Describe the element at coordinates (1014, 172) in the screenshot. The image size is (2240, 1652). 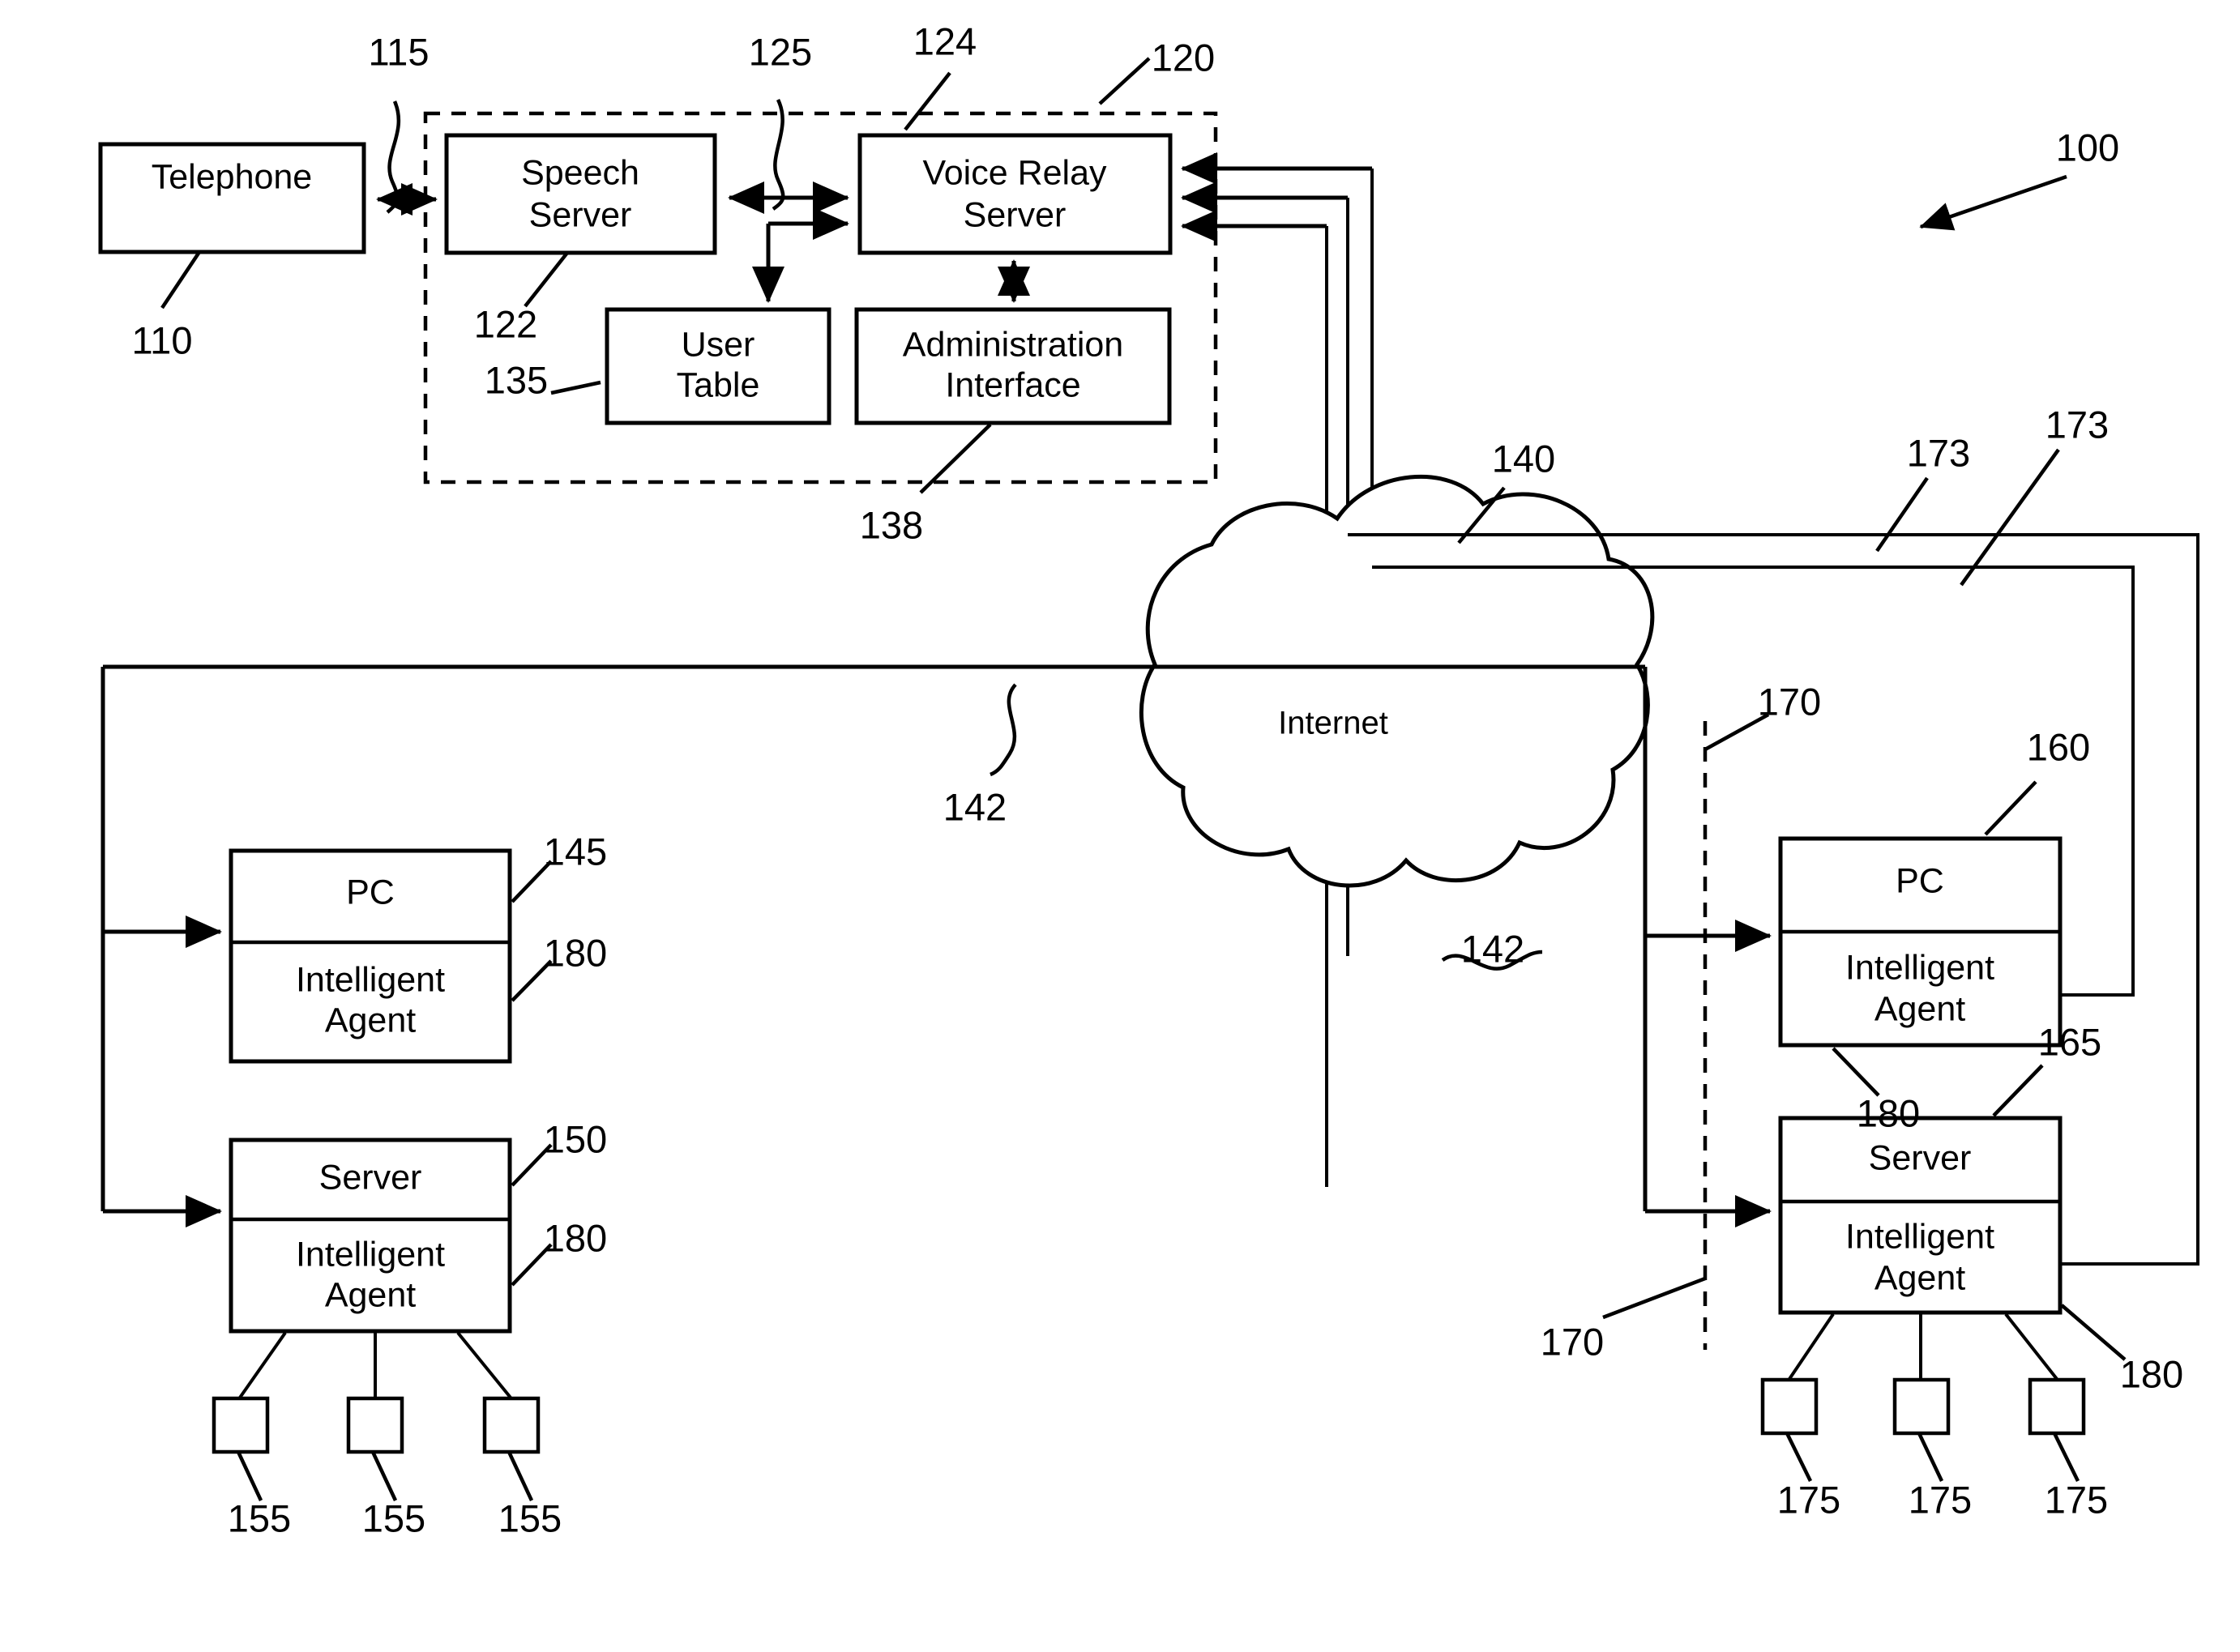
I see `voice-relay-server-label-line1: Voice Relay` at that location.